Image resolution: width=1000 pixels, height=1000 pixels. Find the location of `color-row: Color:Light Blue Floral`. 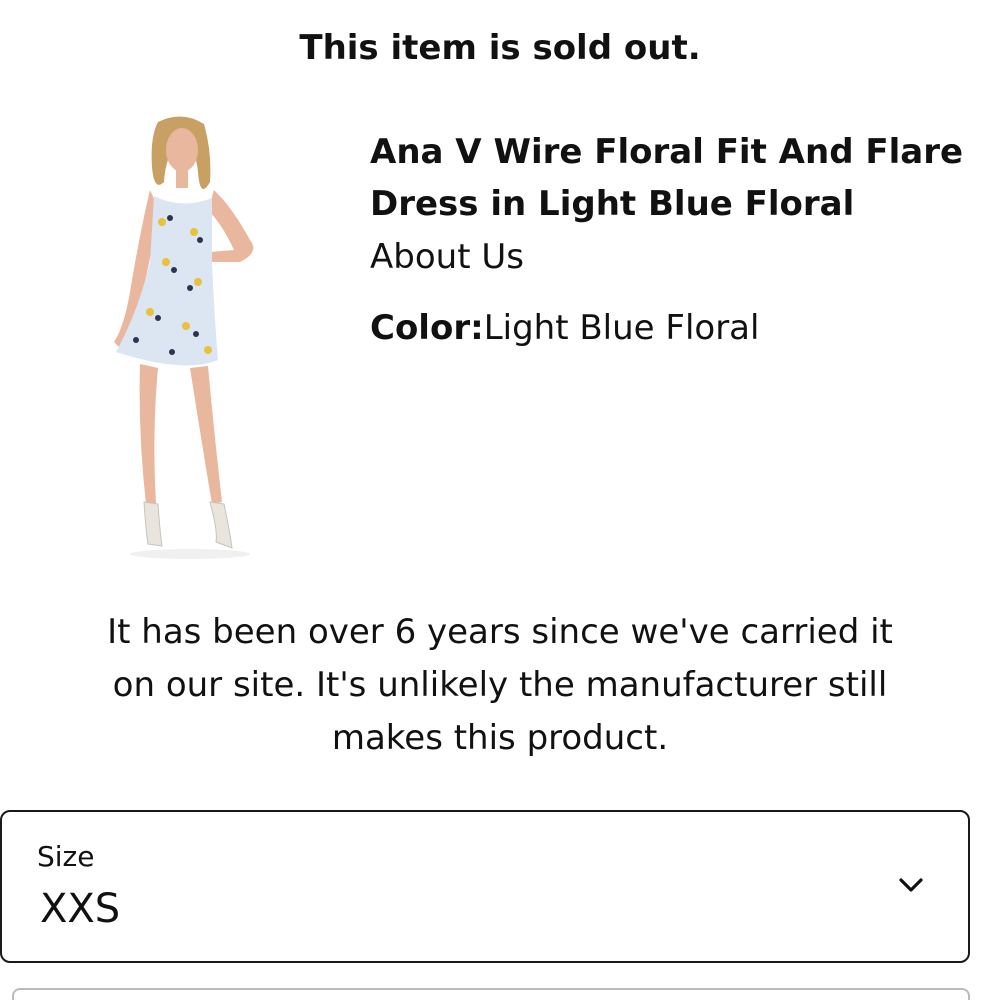

color-row: Color:Light Blue Floral is located at coordinates (682, 328).